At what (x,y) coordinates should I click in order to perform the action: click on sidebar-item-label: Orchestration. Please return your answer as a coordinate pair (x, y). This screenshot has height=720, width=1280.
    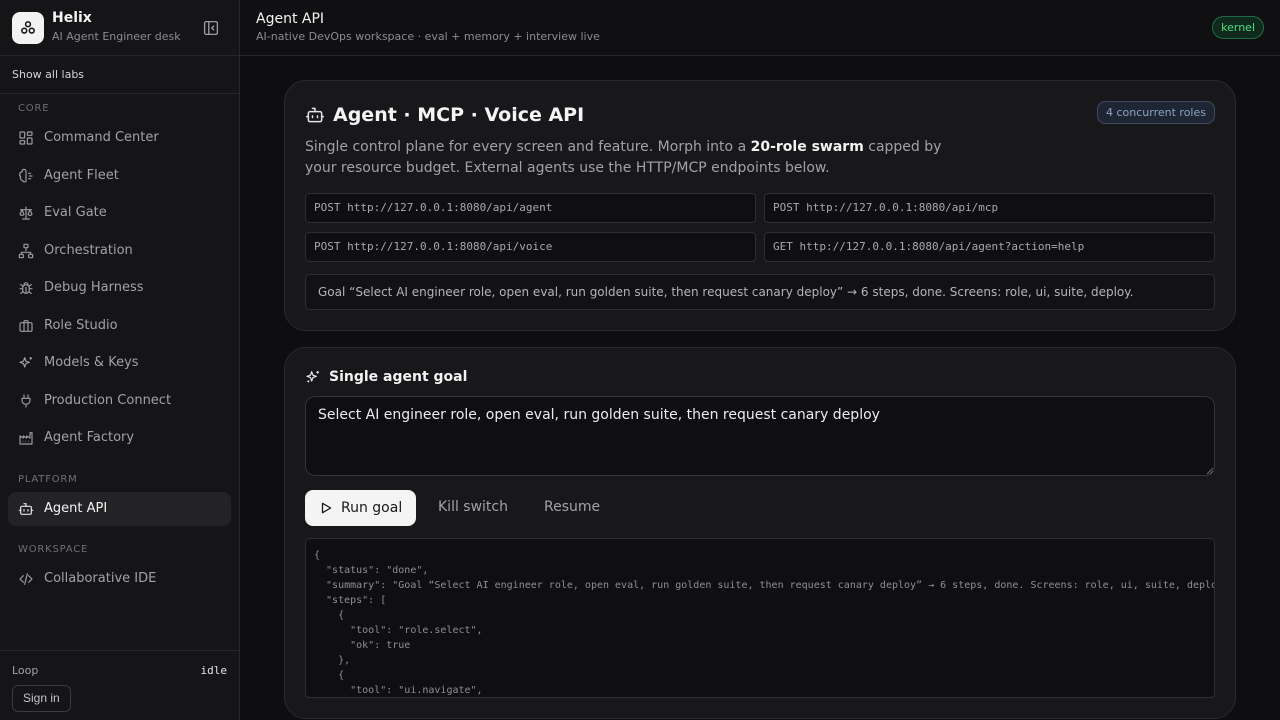
    Looking at the image, I should click on (88, 250).